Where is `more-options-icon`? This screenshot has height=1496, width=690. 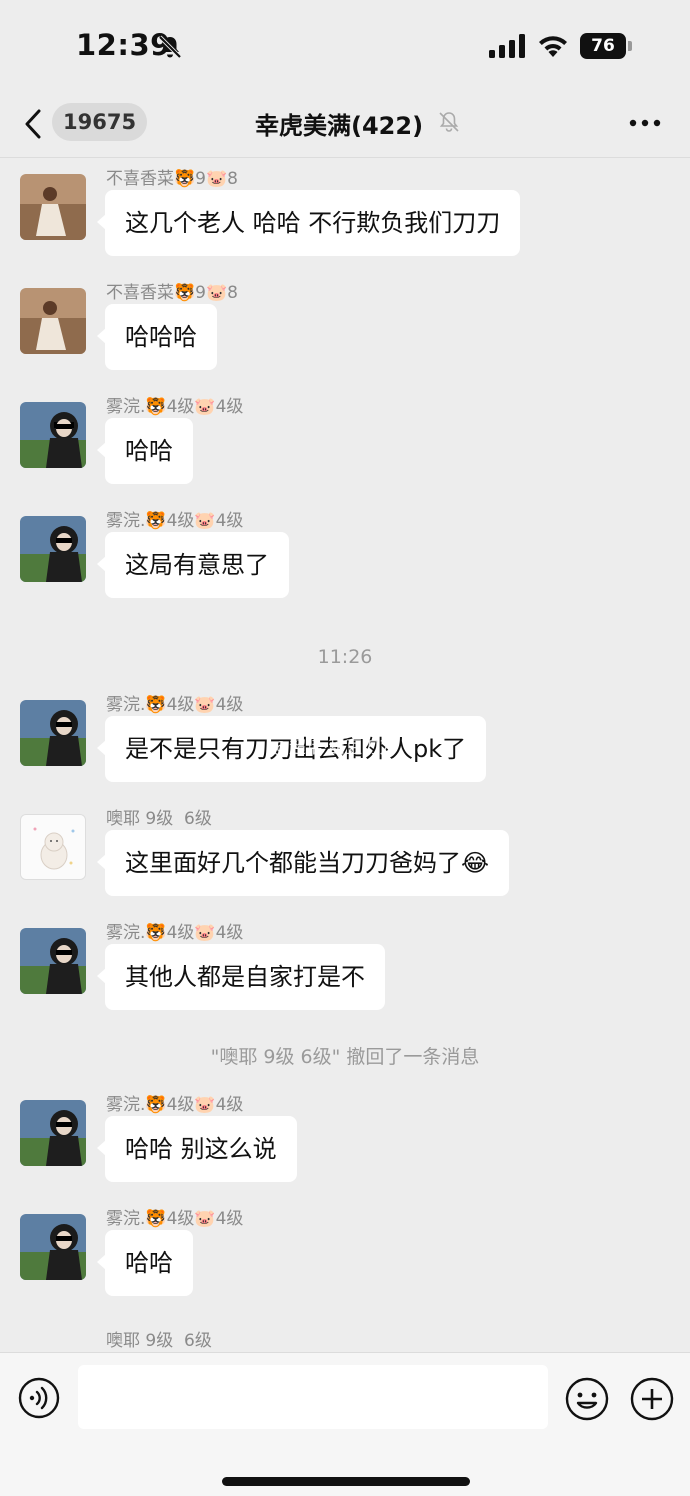
more-options-icon is located at coordinates (645, 123).